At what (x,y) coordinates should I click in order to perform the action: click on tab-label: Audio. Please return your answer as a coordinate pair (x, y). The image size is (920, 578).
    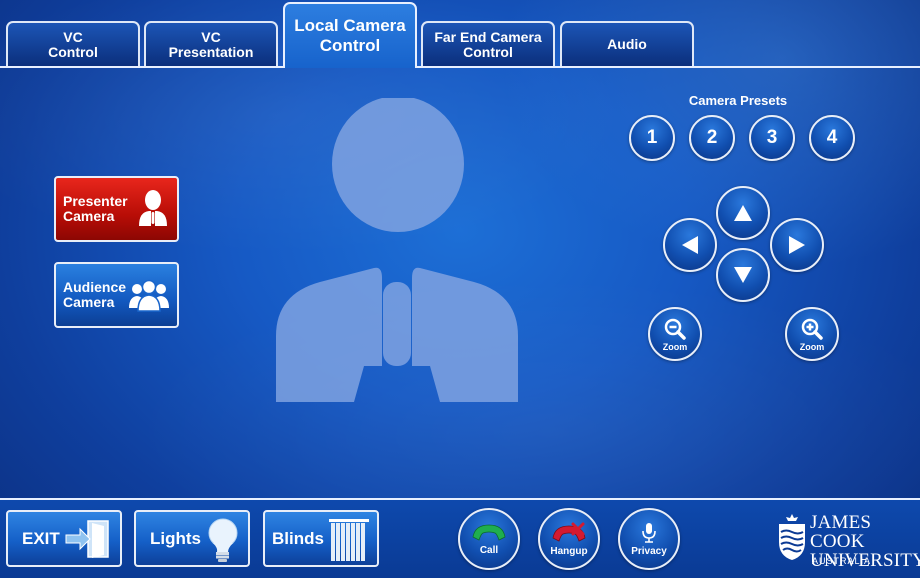
    Looking at the image, I should click on (627, 44).